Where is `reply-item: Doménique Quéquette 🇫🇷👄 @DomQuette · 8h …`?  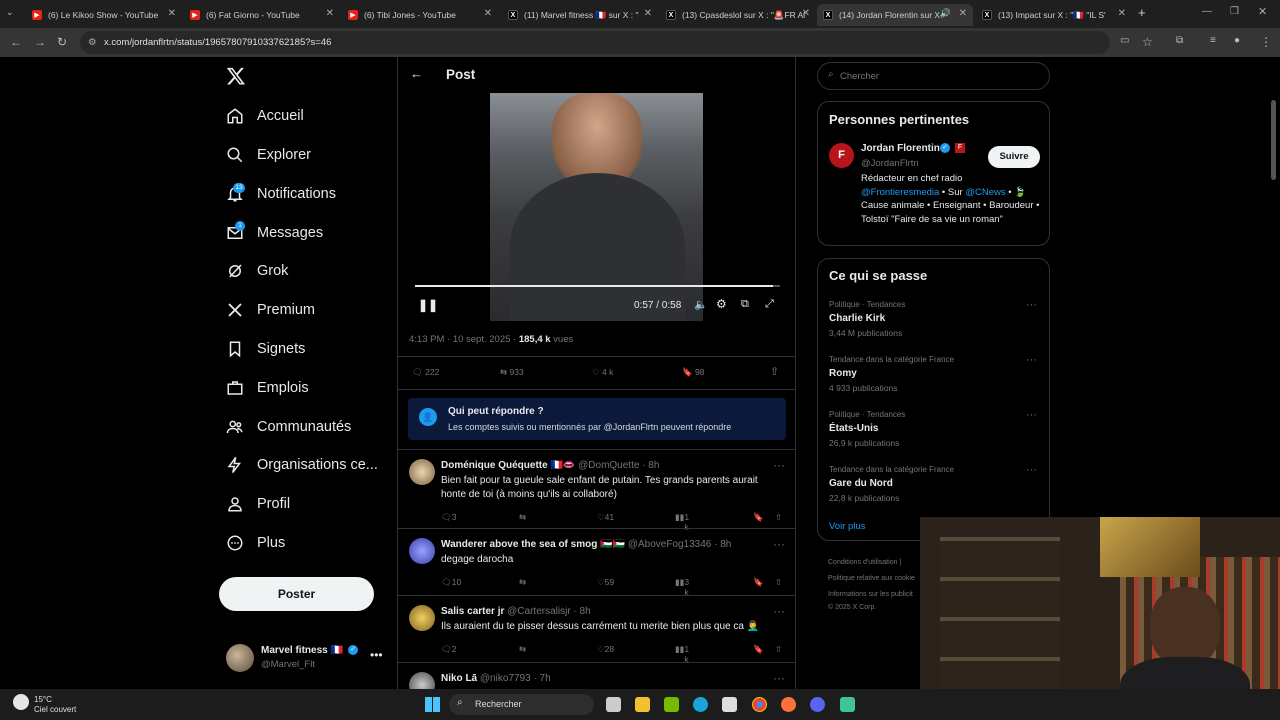 reply-item: Doménique Quéquette 🇫🇷👄 @DomQuette · 8h … is located at coordinates (596, 491).